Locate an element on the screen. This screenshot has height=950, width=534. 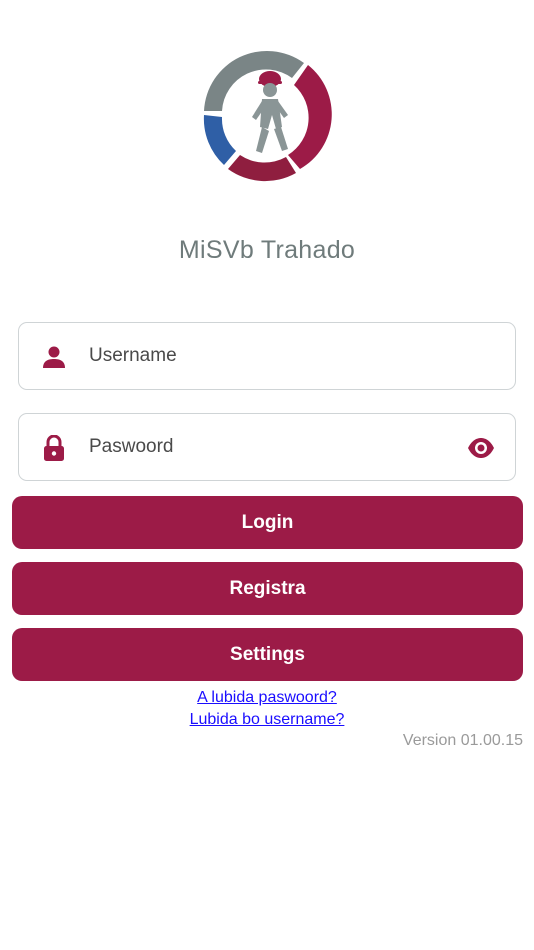
lock-icon is located at coordinates (54, 448).